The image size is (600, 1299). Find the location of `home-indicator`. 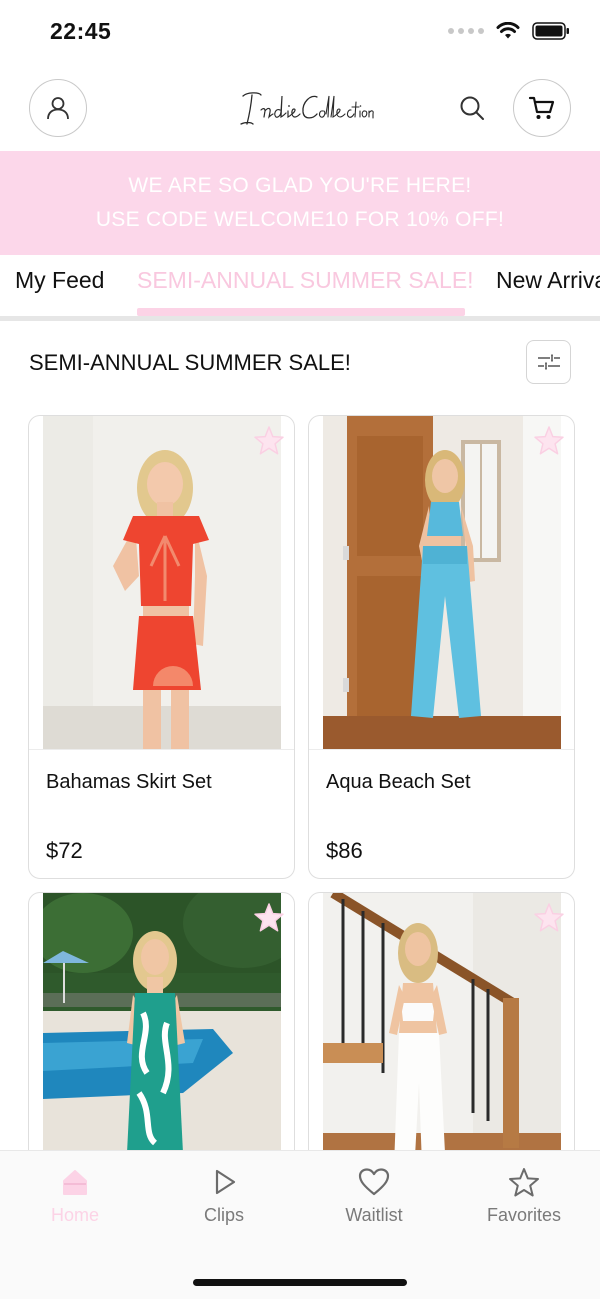

home-indicator is located at coordinates (300, 1282).